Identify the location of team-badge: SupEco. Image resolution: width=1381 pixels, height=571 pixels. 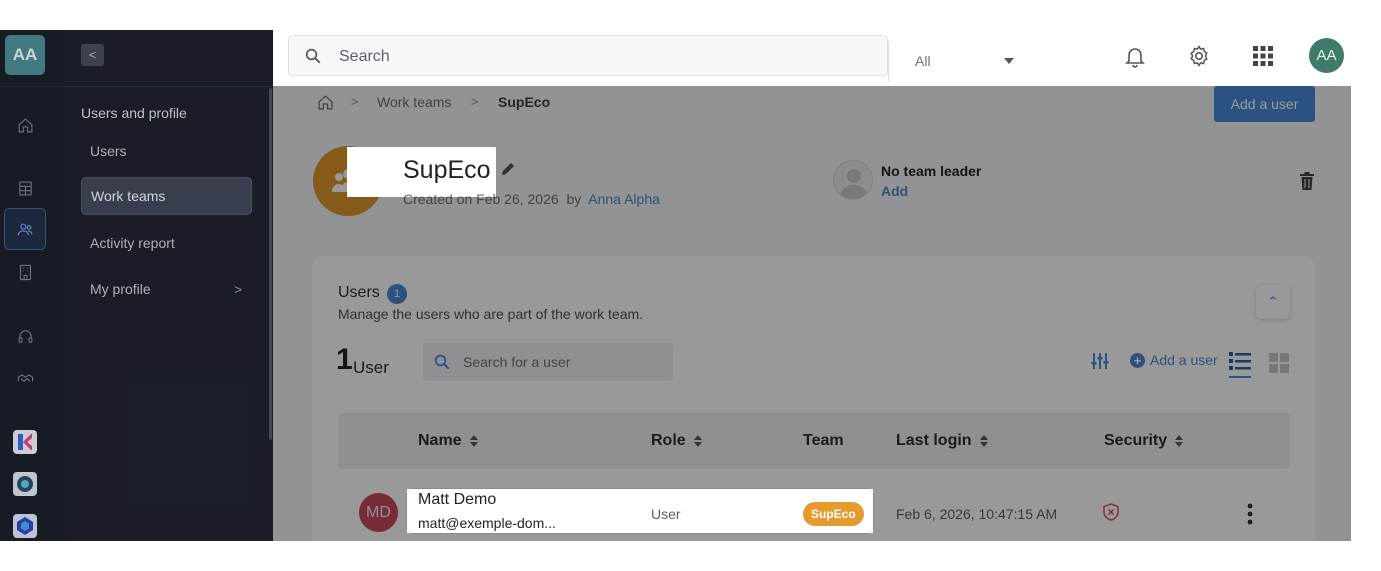
(833, 514).